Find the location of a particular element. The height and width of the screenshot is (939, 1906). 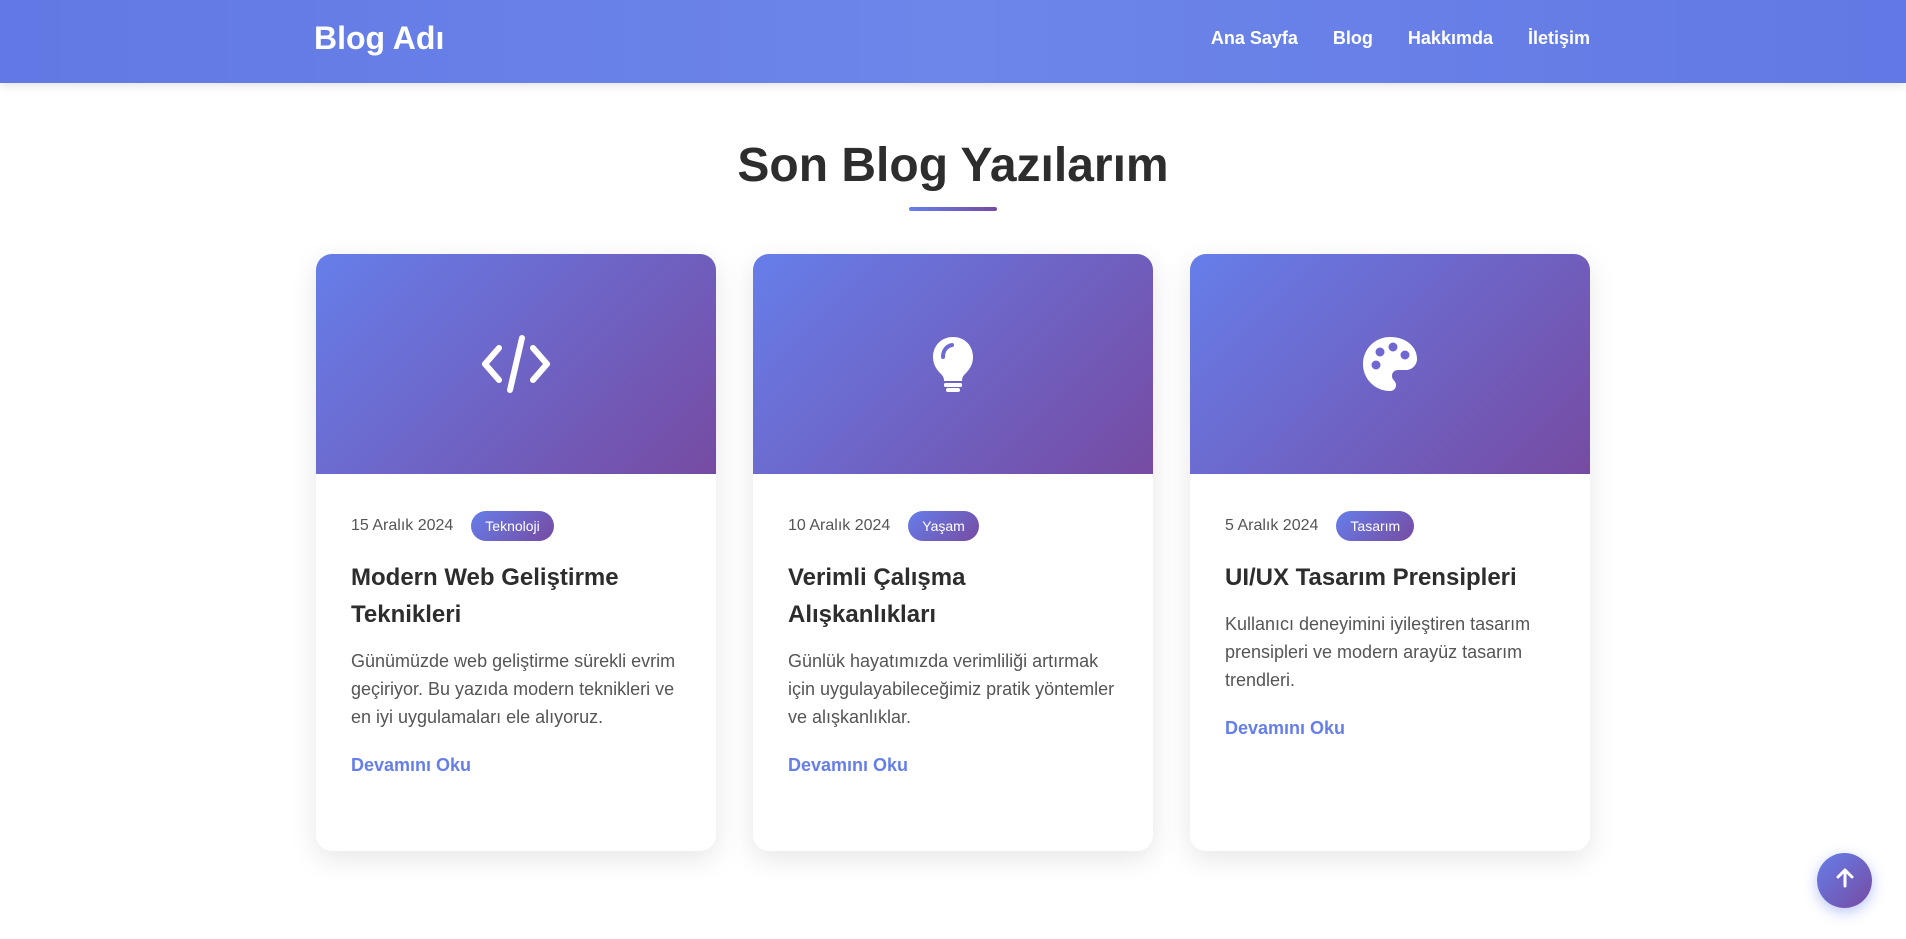

post-title: Modern Web Geliştirme Teknikleri is located at coordinates (516, 596).